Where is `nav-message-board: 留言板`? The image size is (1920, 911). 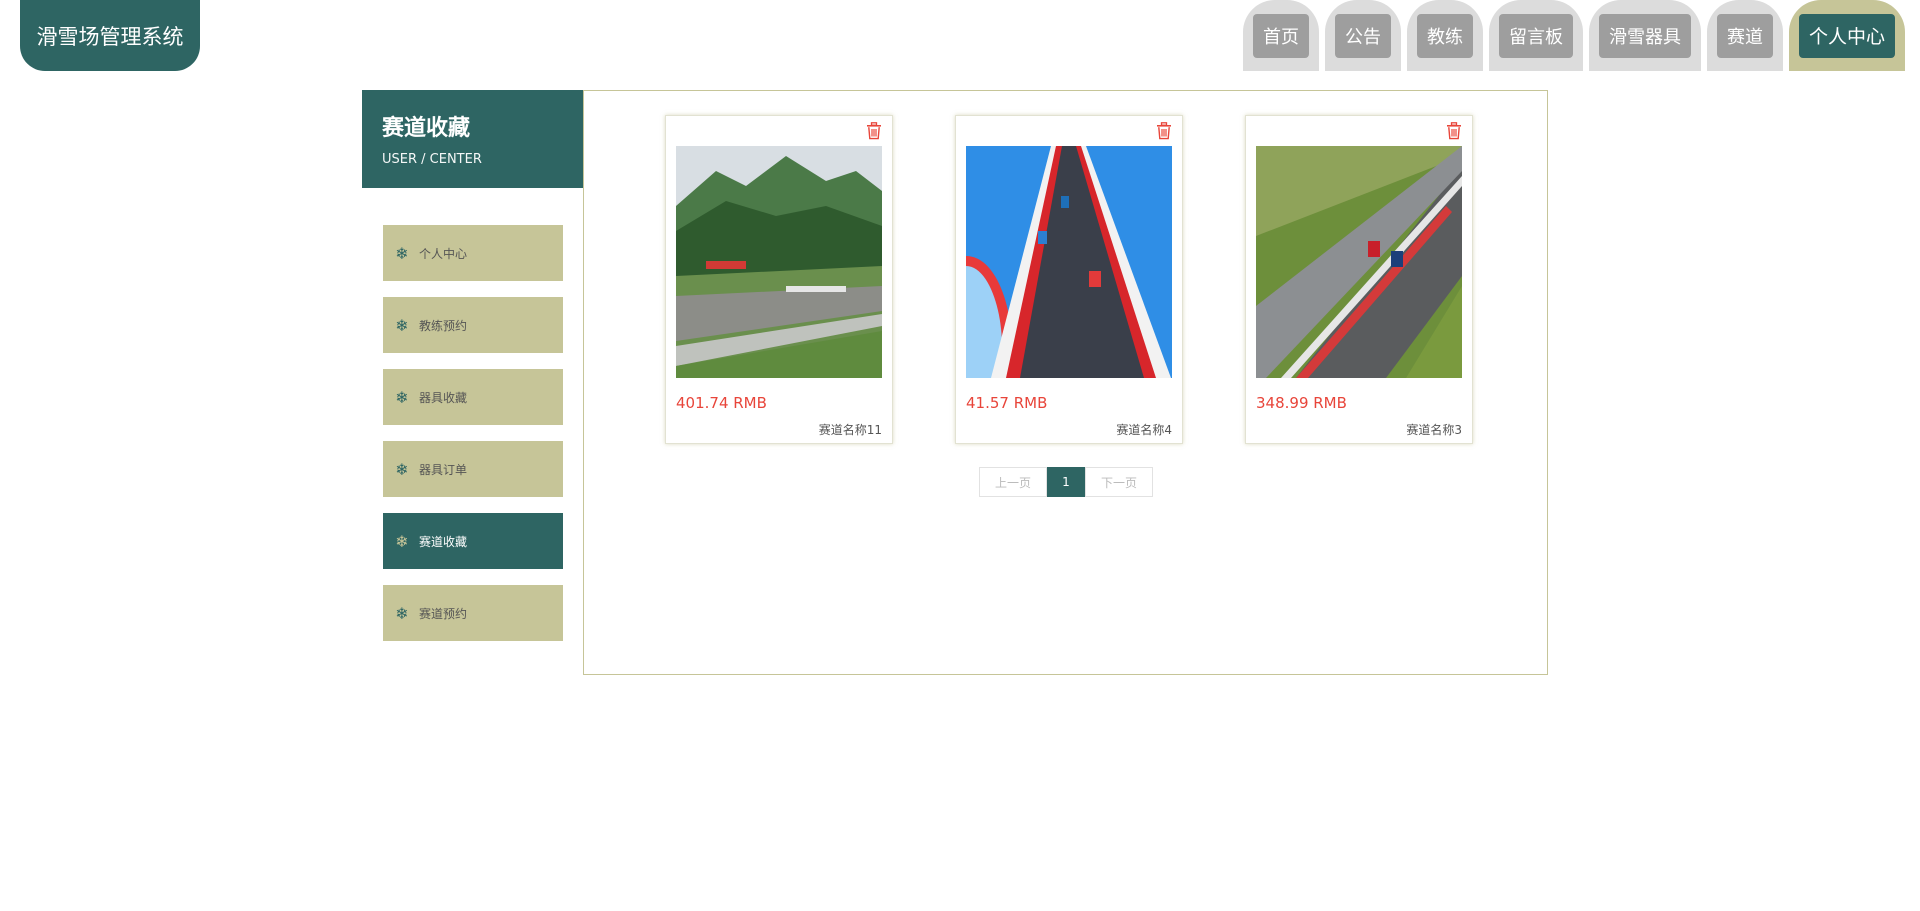
nav-message-board: 留言板 is located at coordinates (1535, 35).